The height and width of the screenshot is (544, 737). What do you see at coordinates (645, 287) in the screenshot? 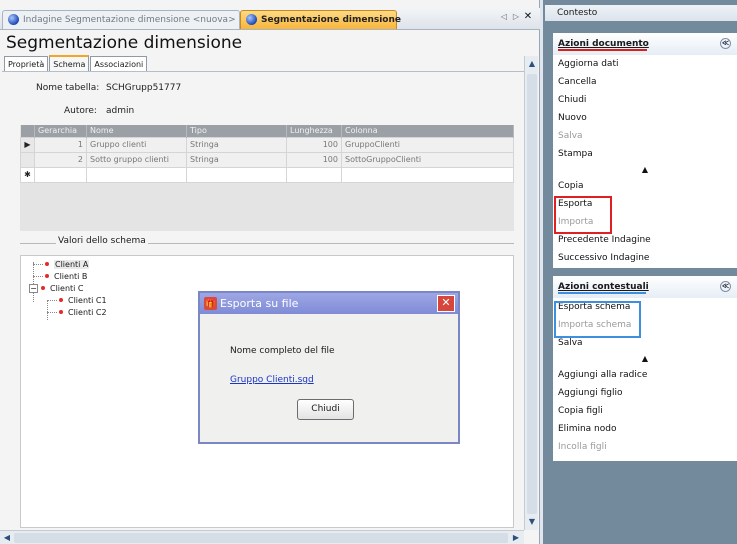
I see `azioni-contestuali-header: Azioni contestuali ≪` at bounding box center [645, 287].